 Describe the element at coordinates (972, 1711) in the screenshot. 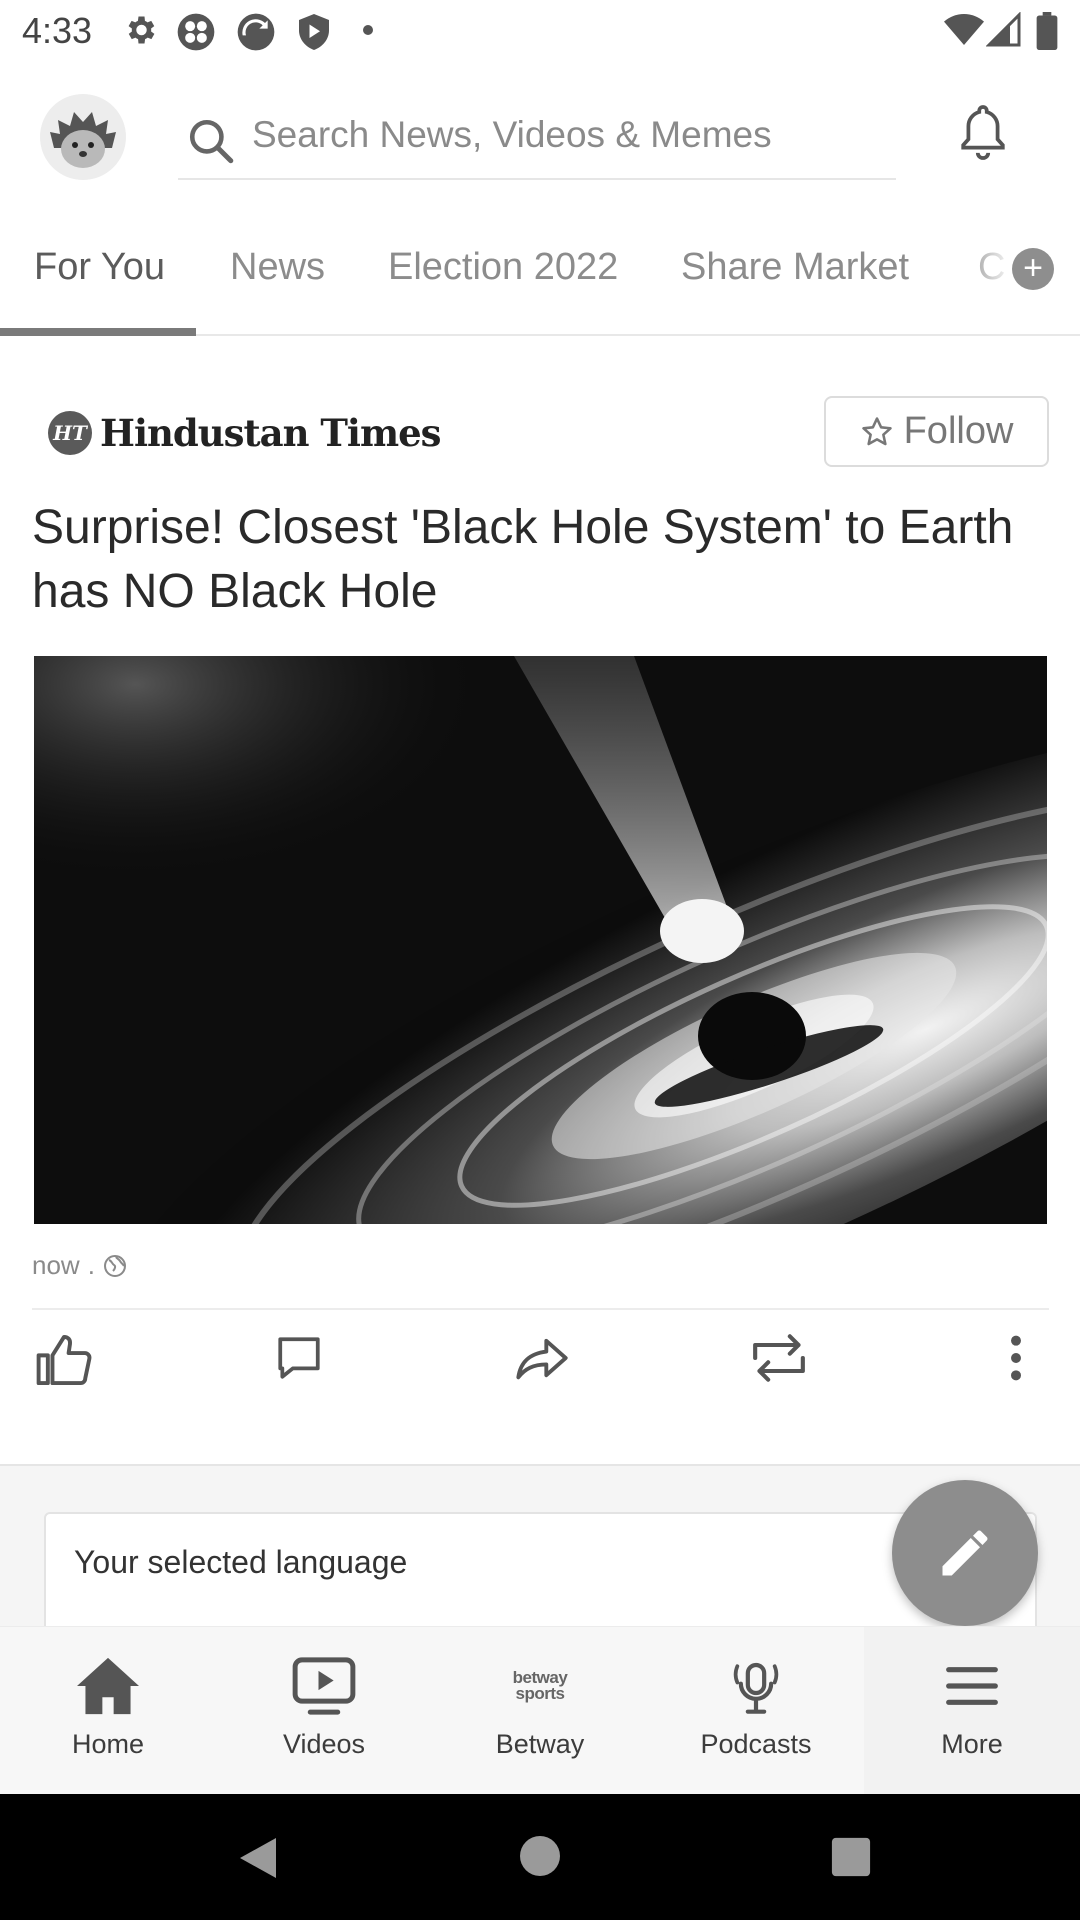

I see `nav-more: More` at that location.